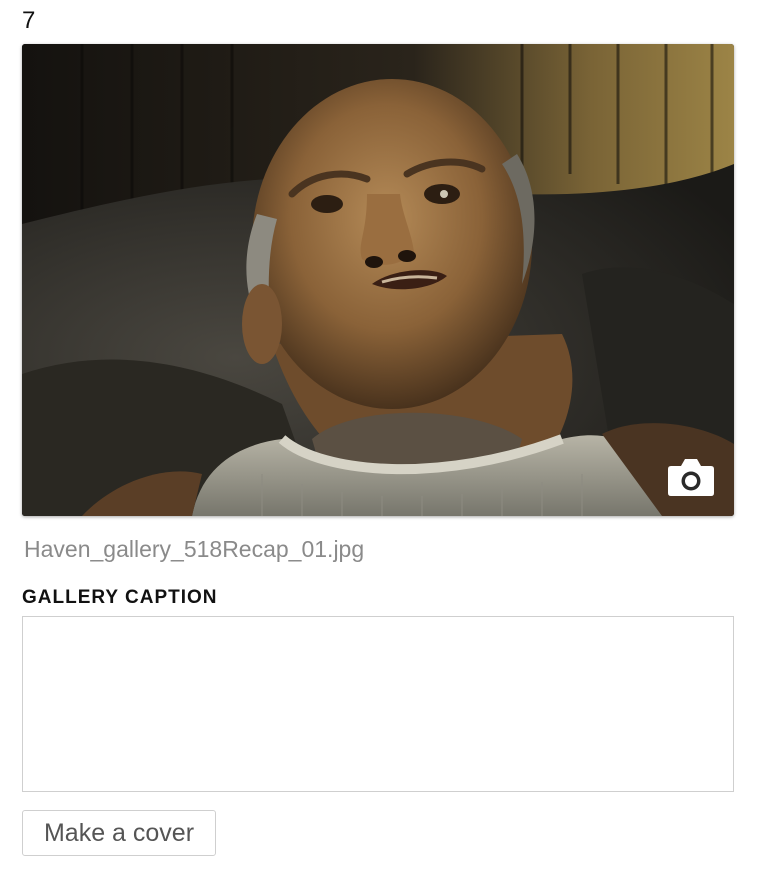  I want to click on gallery-caption-label: GALLERY CAPTION, so click(120, 597).